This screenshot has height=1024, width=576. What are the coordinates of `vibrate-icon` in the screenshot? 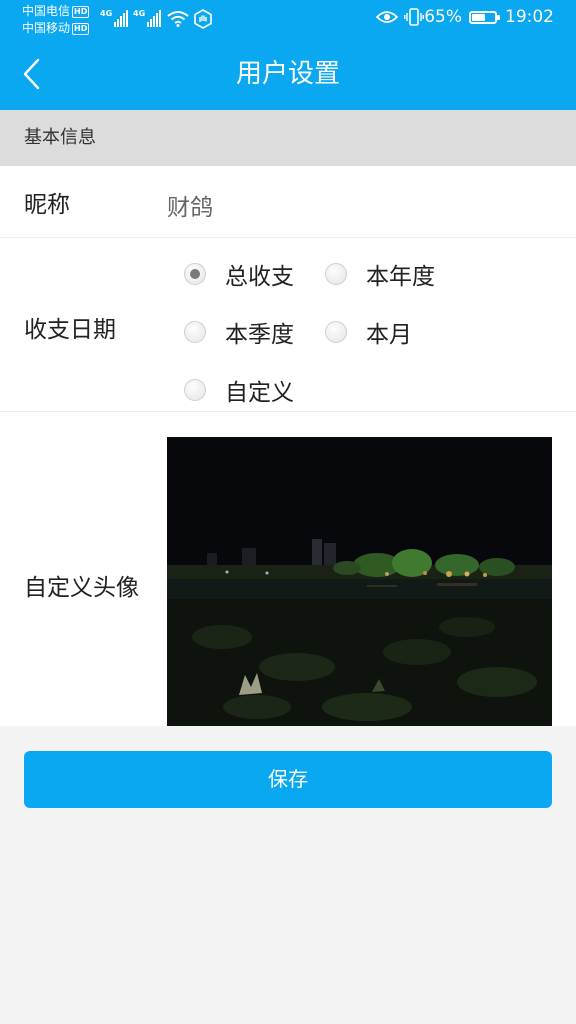 It's located at (414, 17).